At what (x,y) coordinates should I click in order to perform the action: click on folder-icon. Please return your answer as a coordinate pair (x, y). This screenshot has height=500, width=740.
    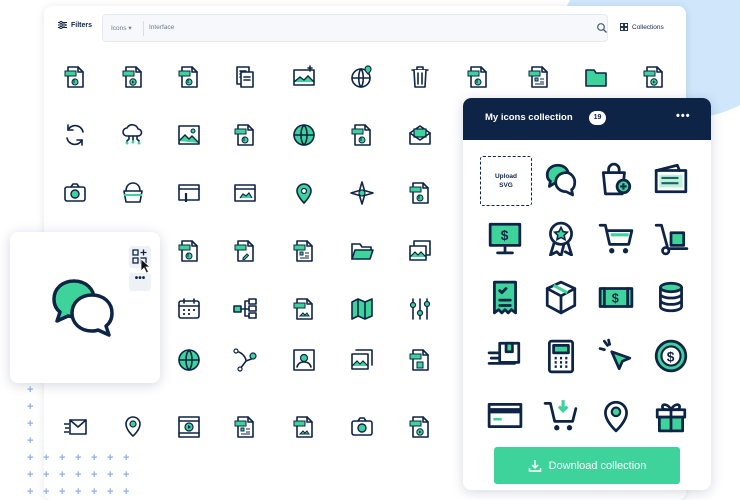
    Looking at the image, I should click on (596, 77).